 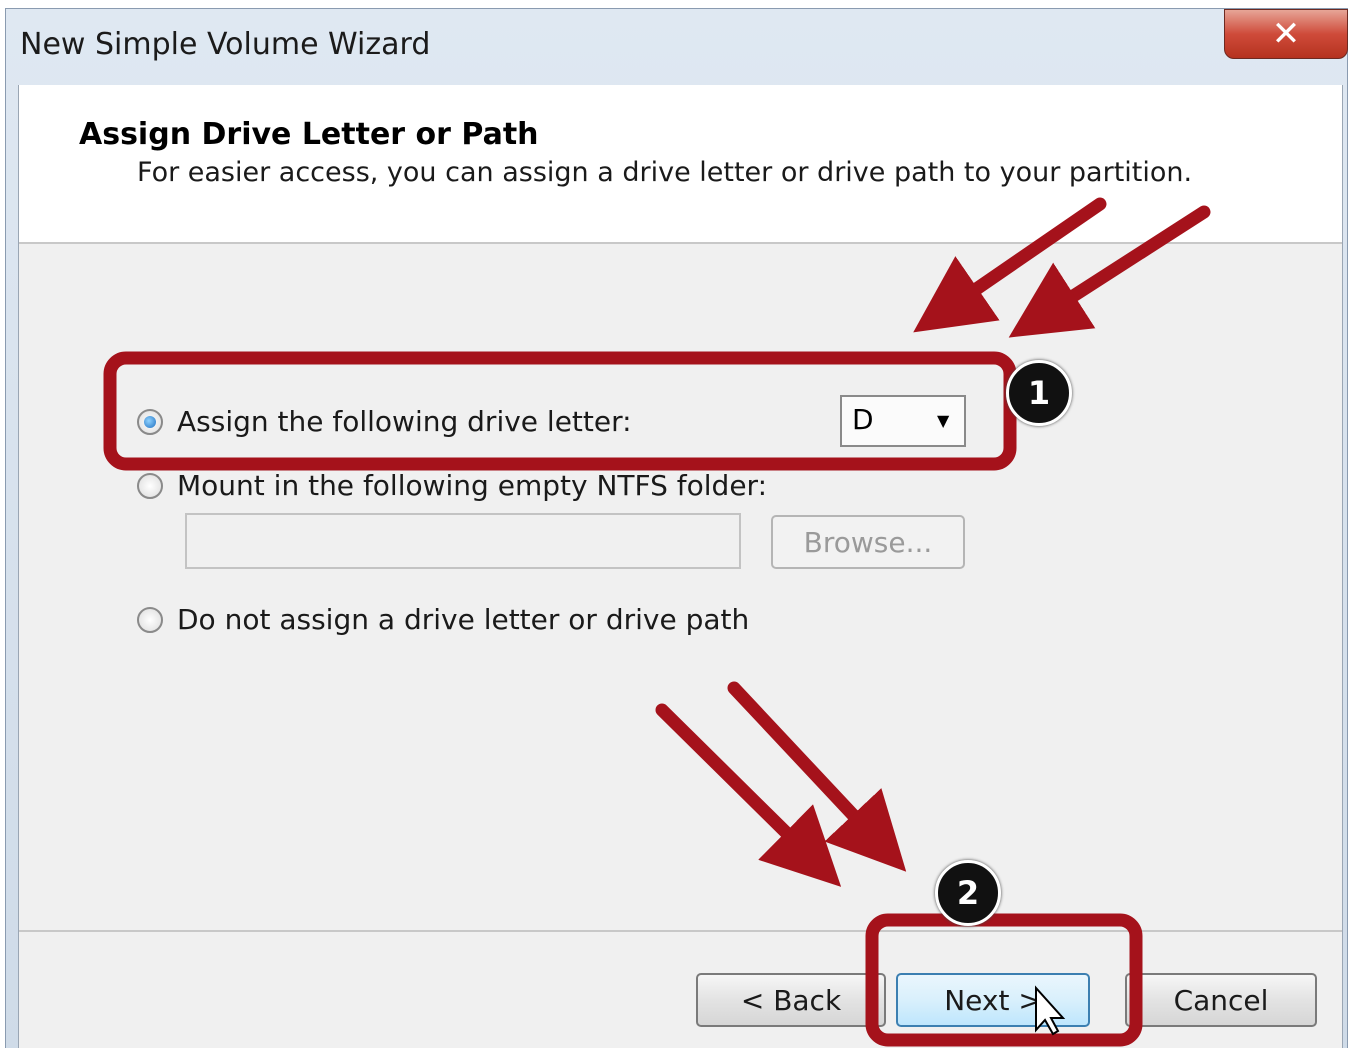 What do you see at coordinates (791, 1000) in the screenshot?
I see `back-button: < Back` at bounding box center [791, 1000].